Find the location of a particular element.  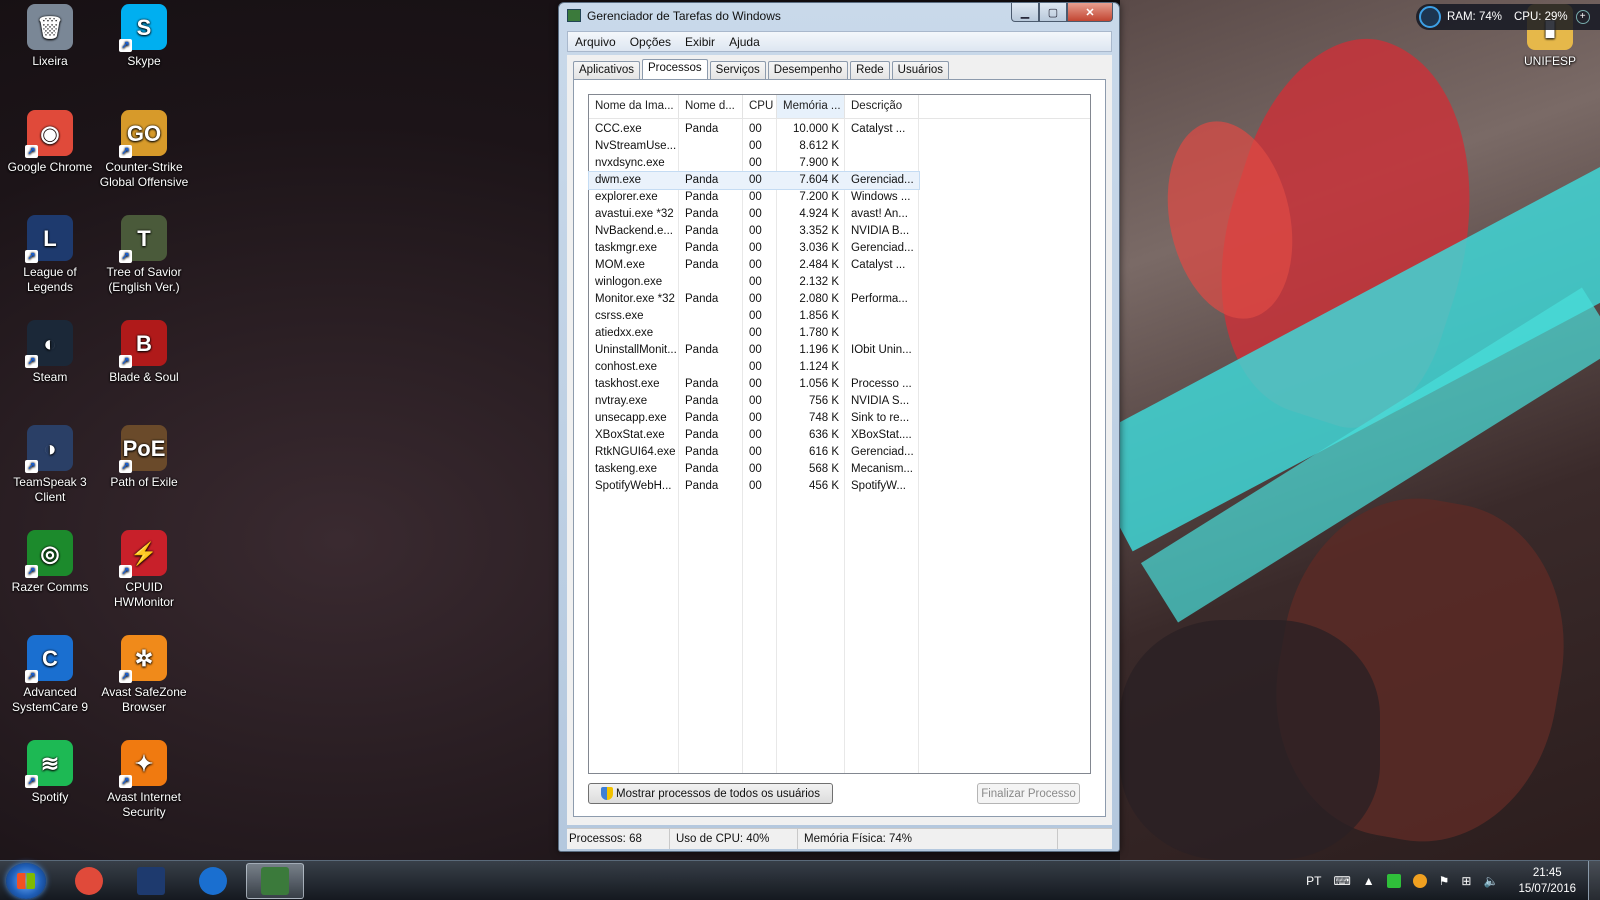

volume-icon: 🔈 is located at coordinates (1490, 881).